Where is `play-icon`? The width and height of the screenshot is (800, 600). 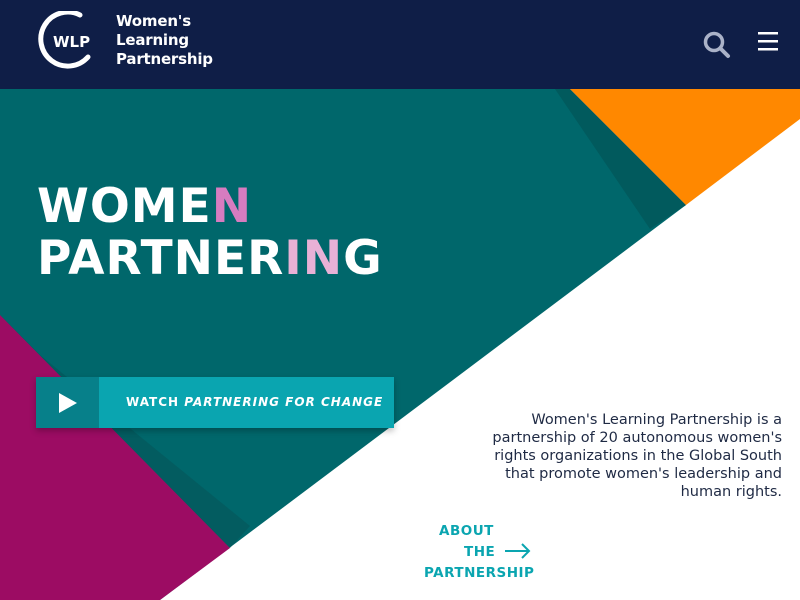
play-icon is located at coordinates (68, 403).